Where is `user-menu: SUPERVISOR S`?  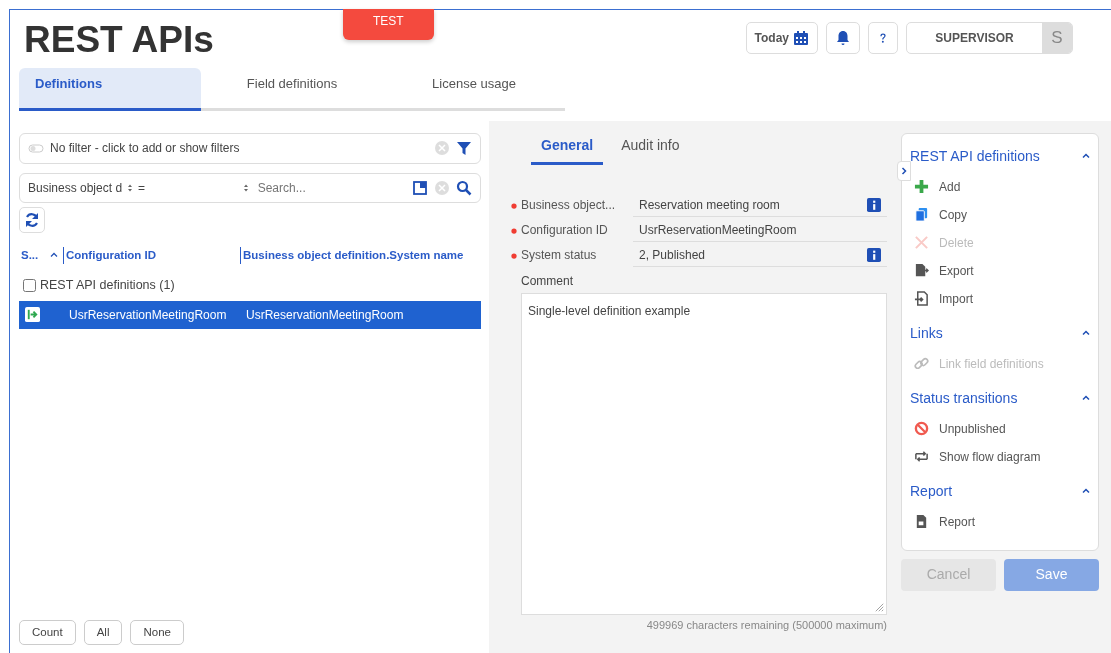 user-menu: SUPERVISOR S is located at coordinates (989, 38).